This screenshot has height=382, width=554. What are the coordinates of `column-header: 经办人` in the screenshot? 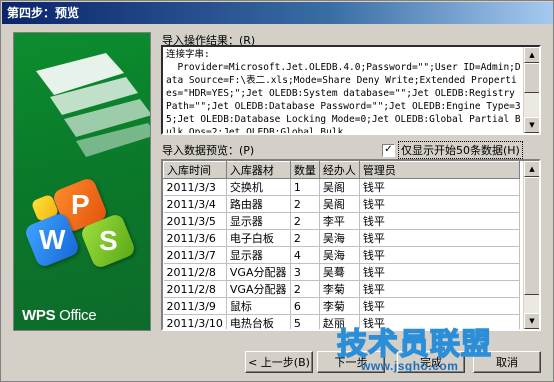 It's located at (339, 170).